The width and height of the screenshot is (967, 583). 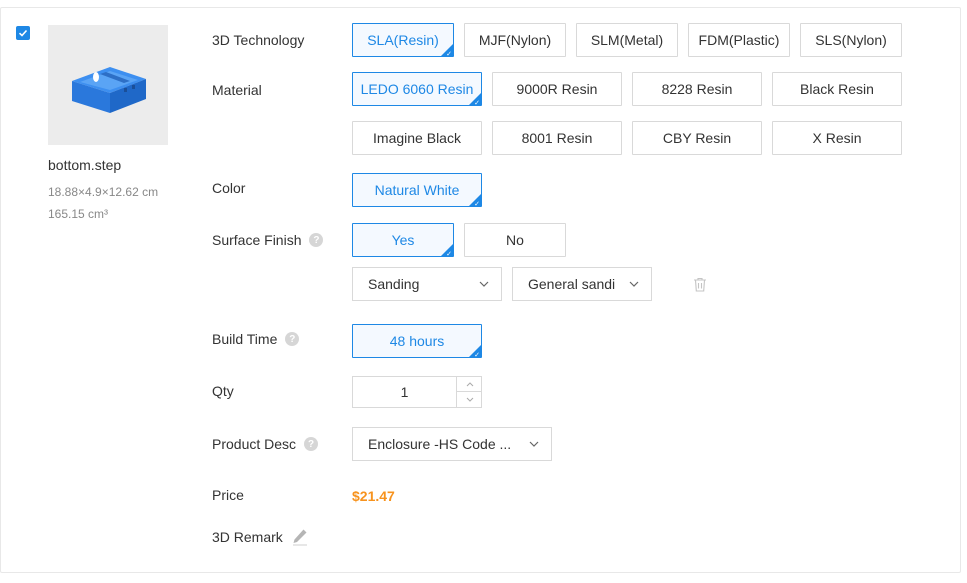 What do you see at coordinates (78, 214) in the screenshot?
I see `part-volume: 165.15 cm³` at bounding box center [78, 214].